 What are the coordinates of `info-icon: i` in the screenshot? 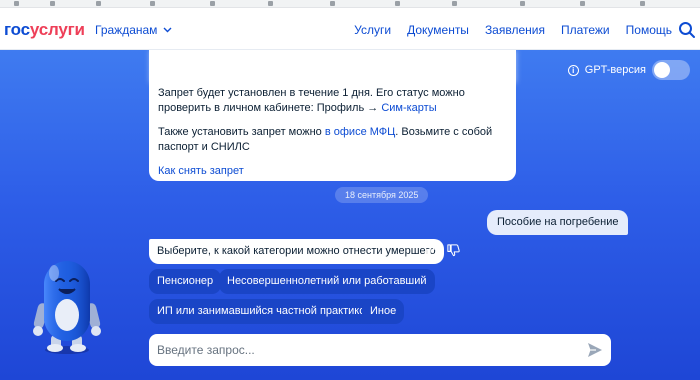 It's located at (573, 70).